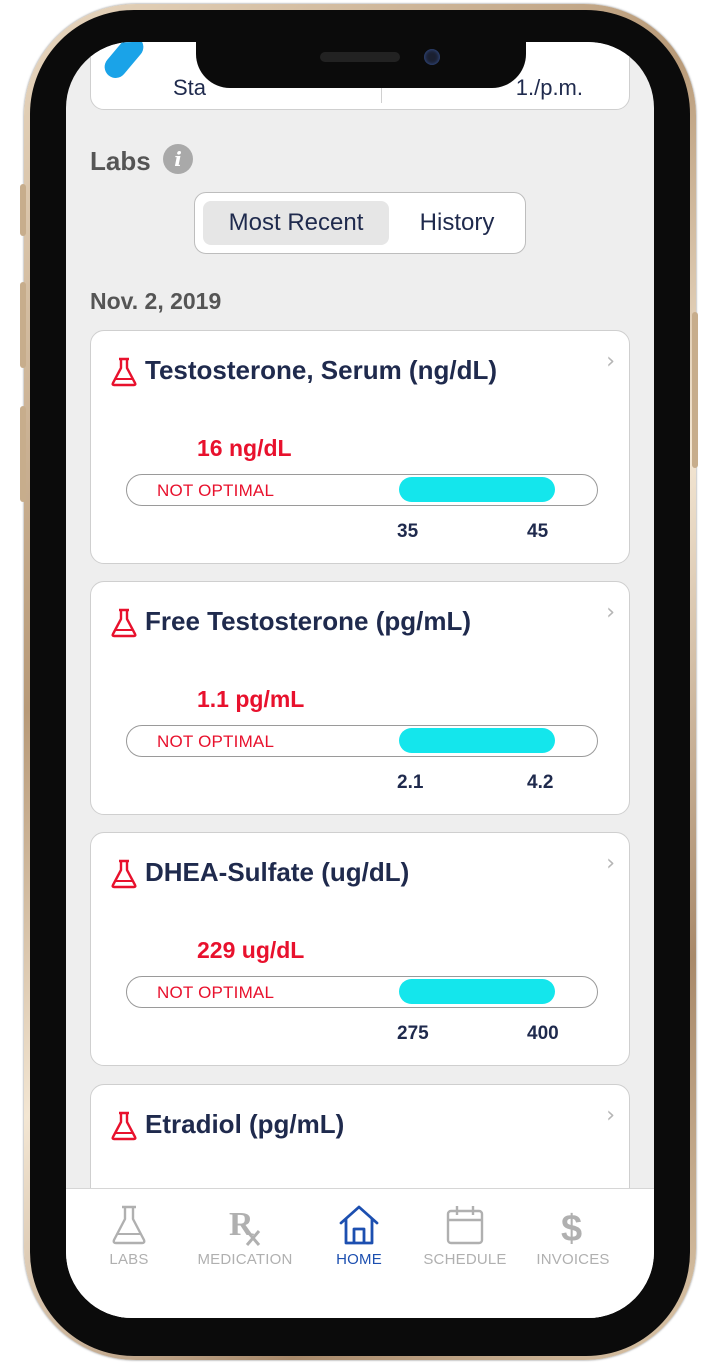 Image resolution: width=702 pixels, height=1366 pixels. I want to click on tab-invoices: $ INVOICES, so click(573, 1235).